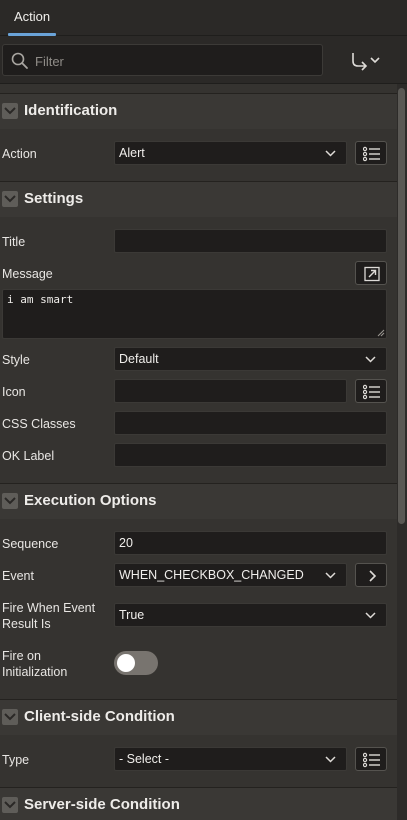  What do you see at coordinates (175, 61) in the screenshot?
I see `filter-input` at bounding box center [175, 61].